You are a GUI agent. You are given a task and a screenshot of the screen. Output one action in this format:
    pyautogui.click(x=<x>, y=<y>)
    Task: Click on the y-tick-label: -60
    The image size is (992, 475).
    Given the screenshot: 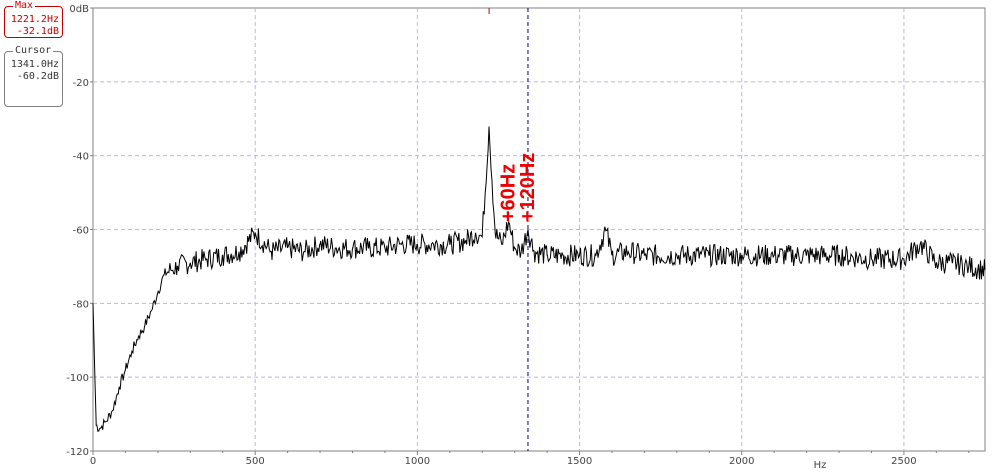 What is the action you would take?
    pyautogui.click(x=81, y=231)
    